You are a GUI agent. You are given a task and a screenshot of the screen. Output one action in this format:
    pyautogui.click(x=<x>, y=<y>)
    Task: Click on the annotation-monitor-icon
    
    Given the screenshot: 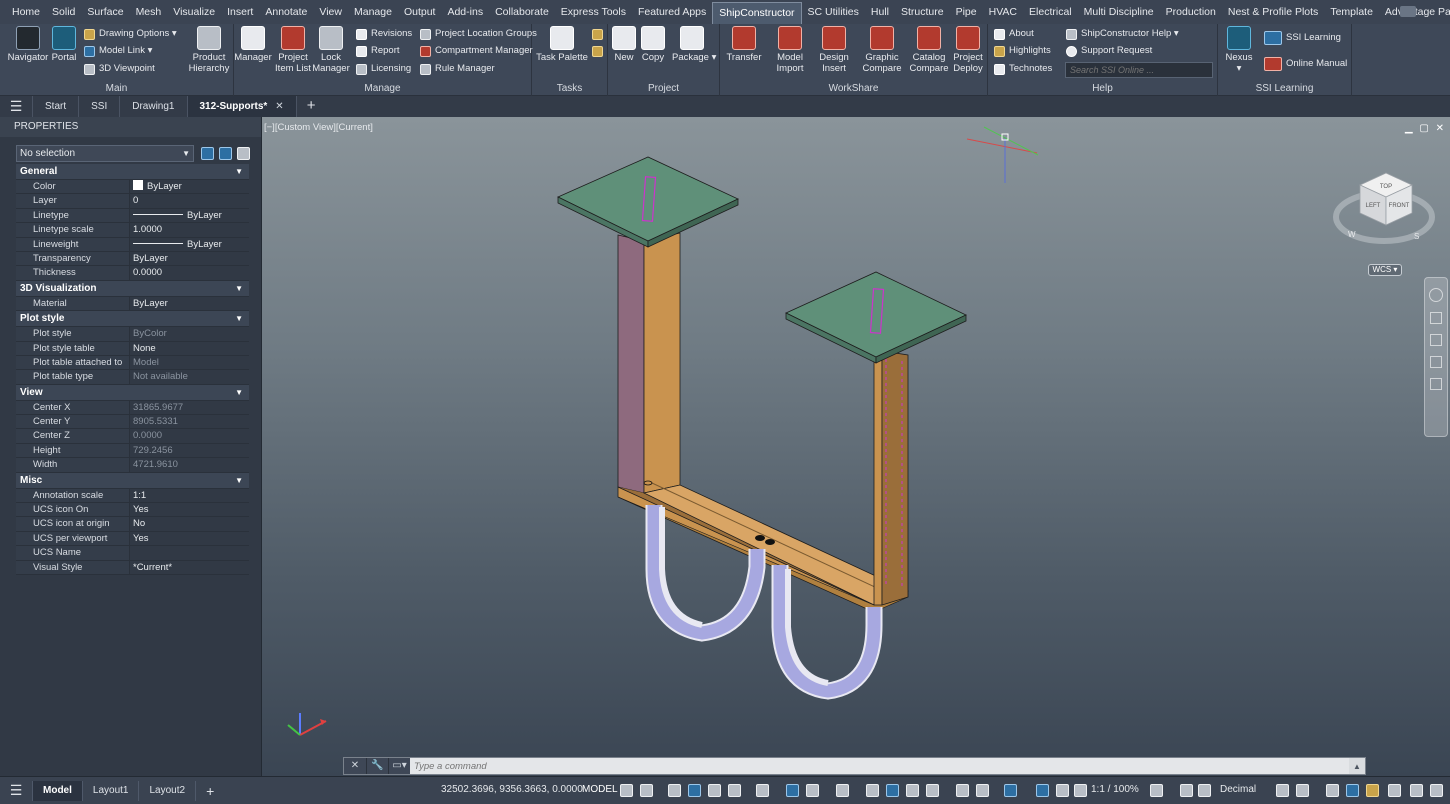 What is the action you would take?
    pyautogui.click(x=1080, y=790)
    